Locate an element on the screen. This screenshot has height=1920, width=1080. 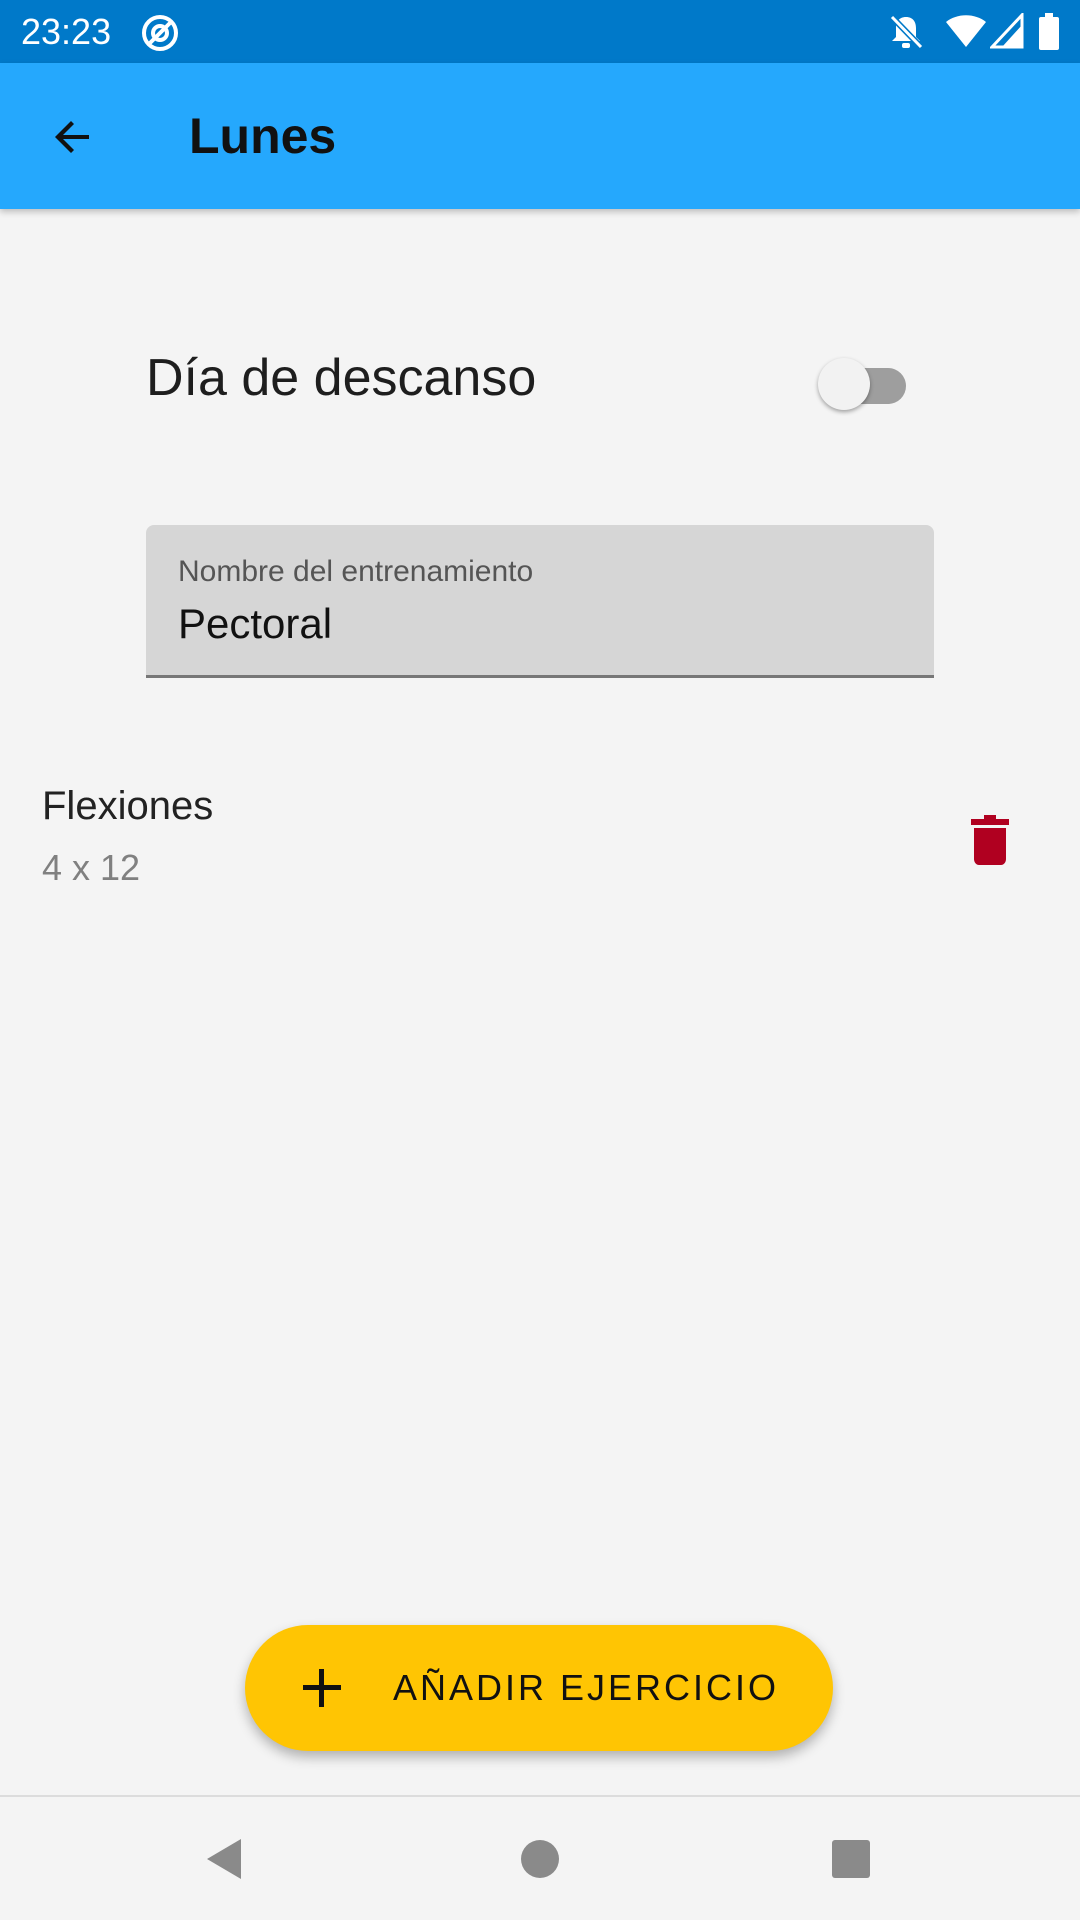
recents-square-icon is located at coordinates (851, 1859).